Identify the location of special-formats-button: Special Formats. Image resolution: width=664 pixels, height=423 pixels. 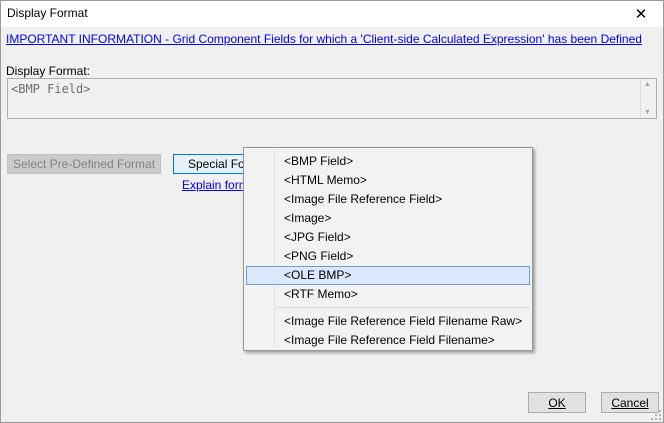
(212, 164).